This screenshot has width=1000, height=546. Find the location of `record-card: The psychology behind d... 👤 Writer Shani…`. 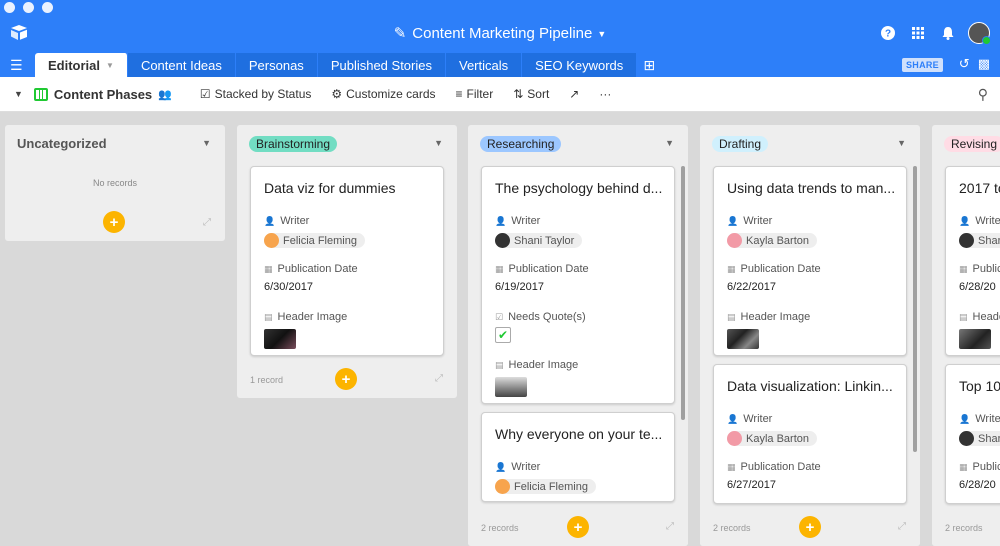

record-card: The psychology behind d... 👤 Writer Shani… is located at coordinates (578, 285).